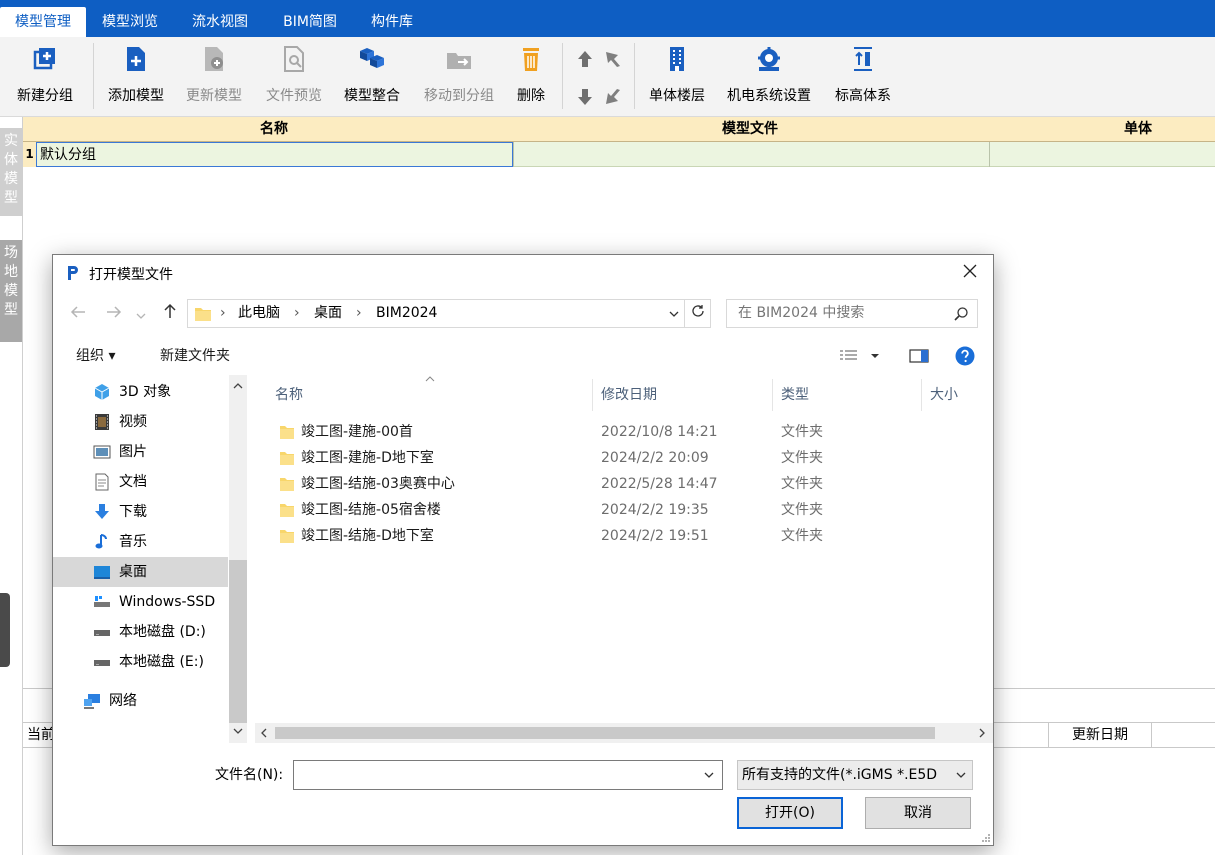 The height and width of the screenshot is (855, 1215). What do you see at coordinates (274, 154) in the screenshot?
I see `cell-name: 默认分组` at bounding box center [274, 154].